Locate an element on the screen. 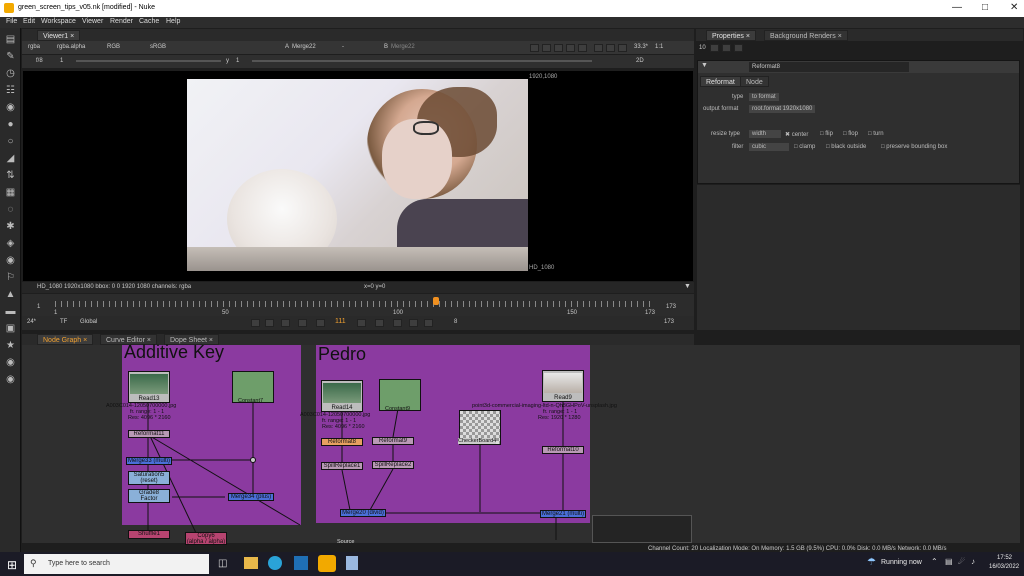 Image resolution: width=1024 pixels, height=576 pixels. read14-label: Read14 is located at coordinates (342, 408).